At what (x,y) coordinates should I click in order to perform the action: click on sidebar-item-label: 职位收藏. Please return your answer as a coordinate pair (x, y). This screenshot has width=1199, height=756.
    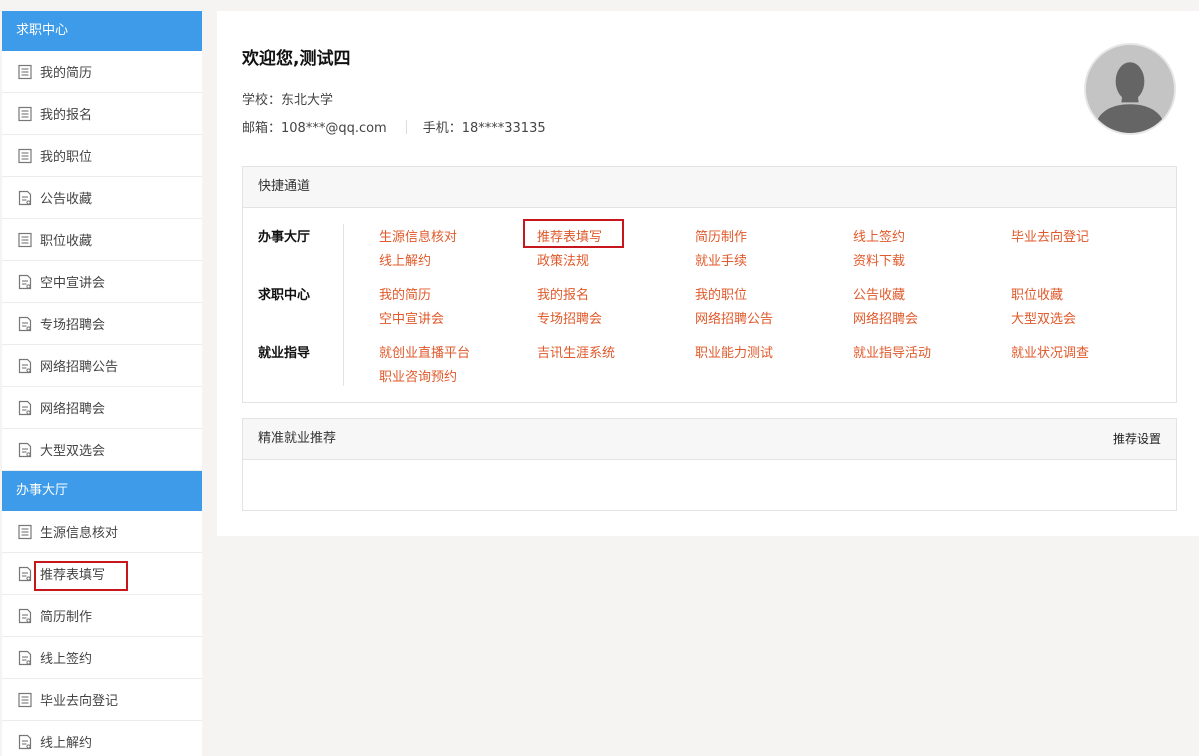
    Looking at the image, I should click on (66, 241).